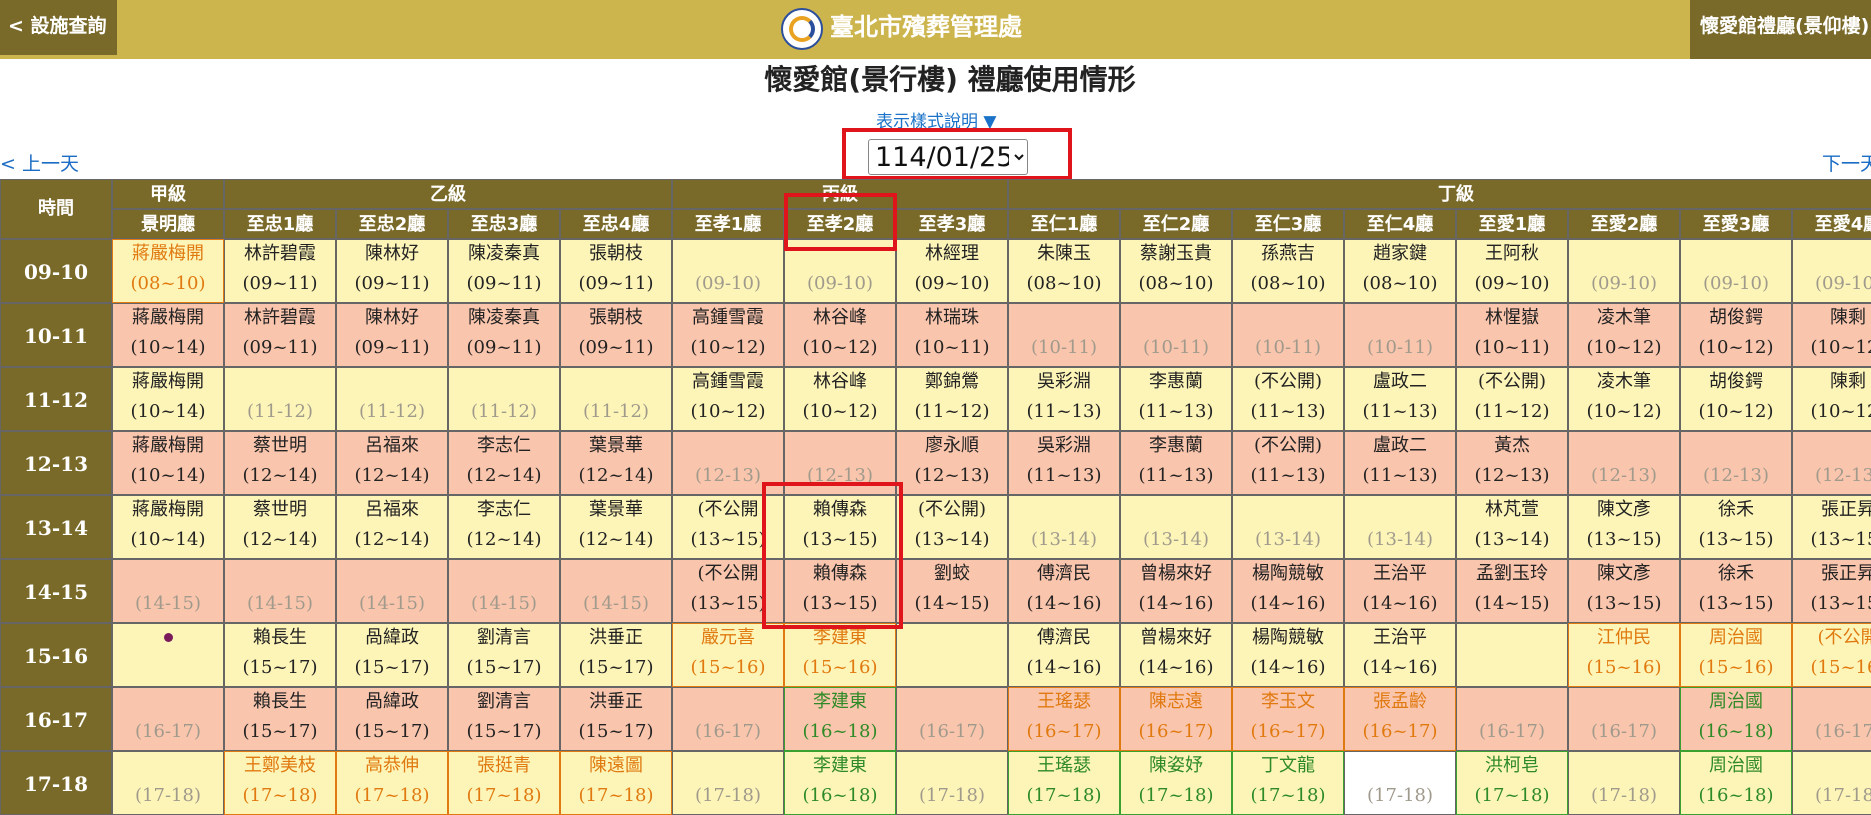  Describe the element at coordinates (392, 463) in the screenshot. I see `schedule-cell: 呂福來 (12~14)` at that location.